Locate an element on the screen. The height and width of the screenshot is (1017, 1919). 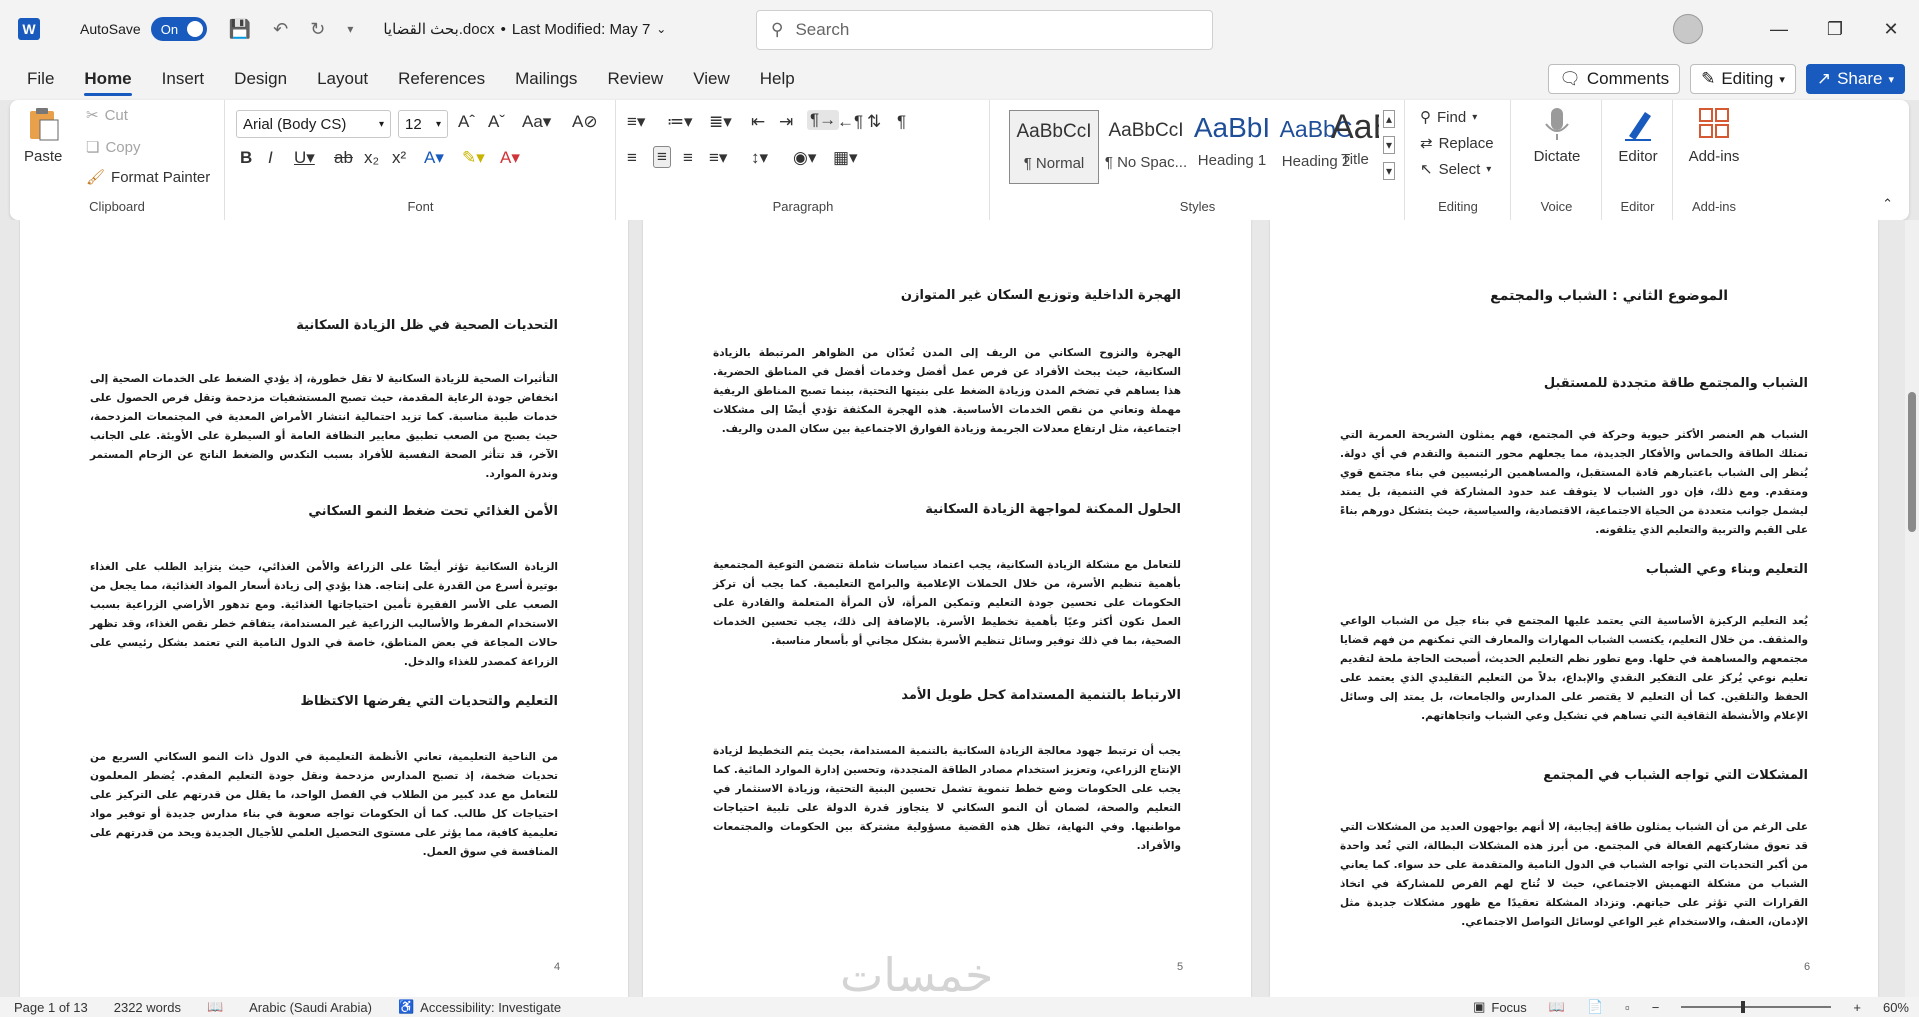
print-layout-icon: 📄 is located at coordinates (1595, 1007).